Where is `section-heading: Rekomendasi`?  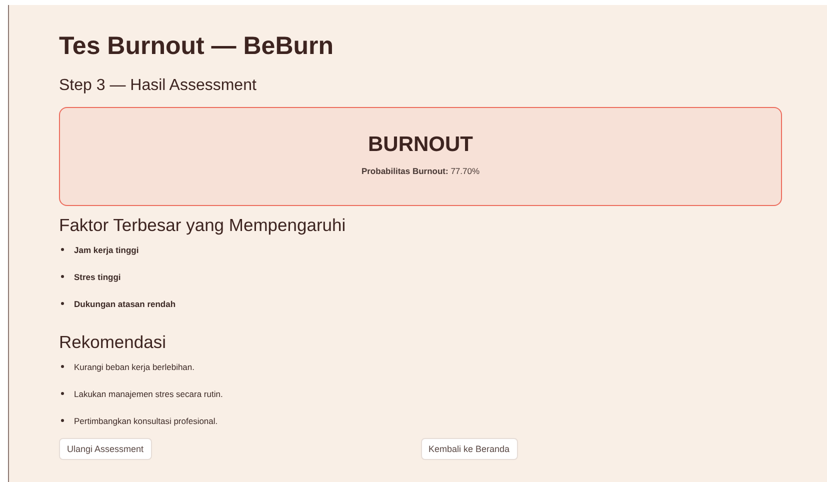
section-heading: Rekomendasi is located at coordinates (113, 342).